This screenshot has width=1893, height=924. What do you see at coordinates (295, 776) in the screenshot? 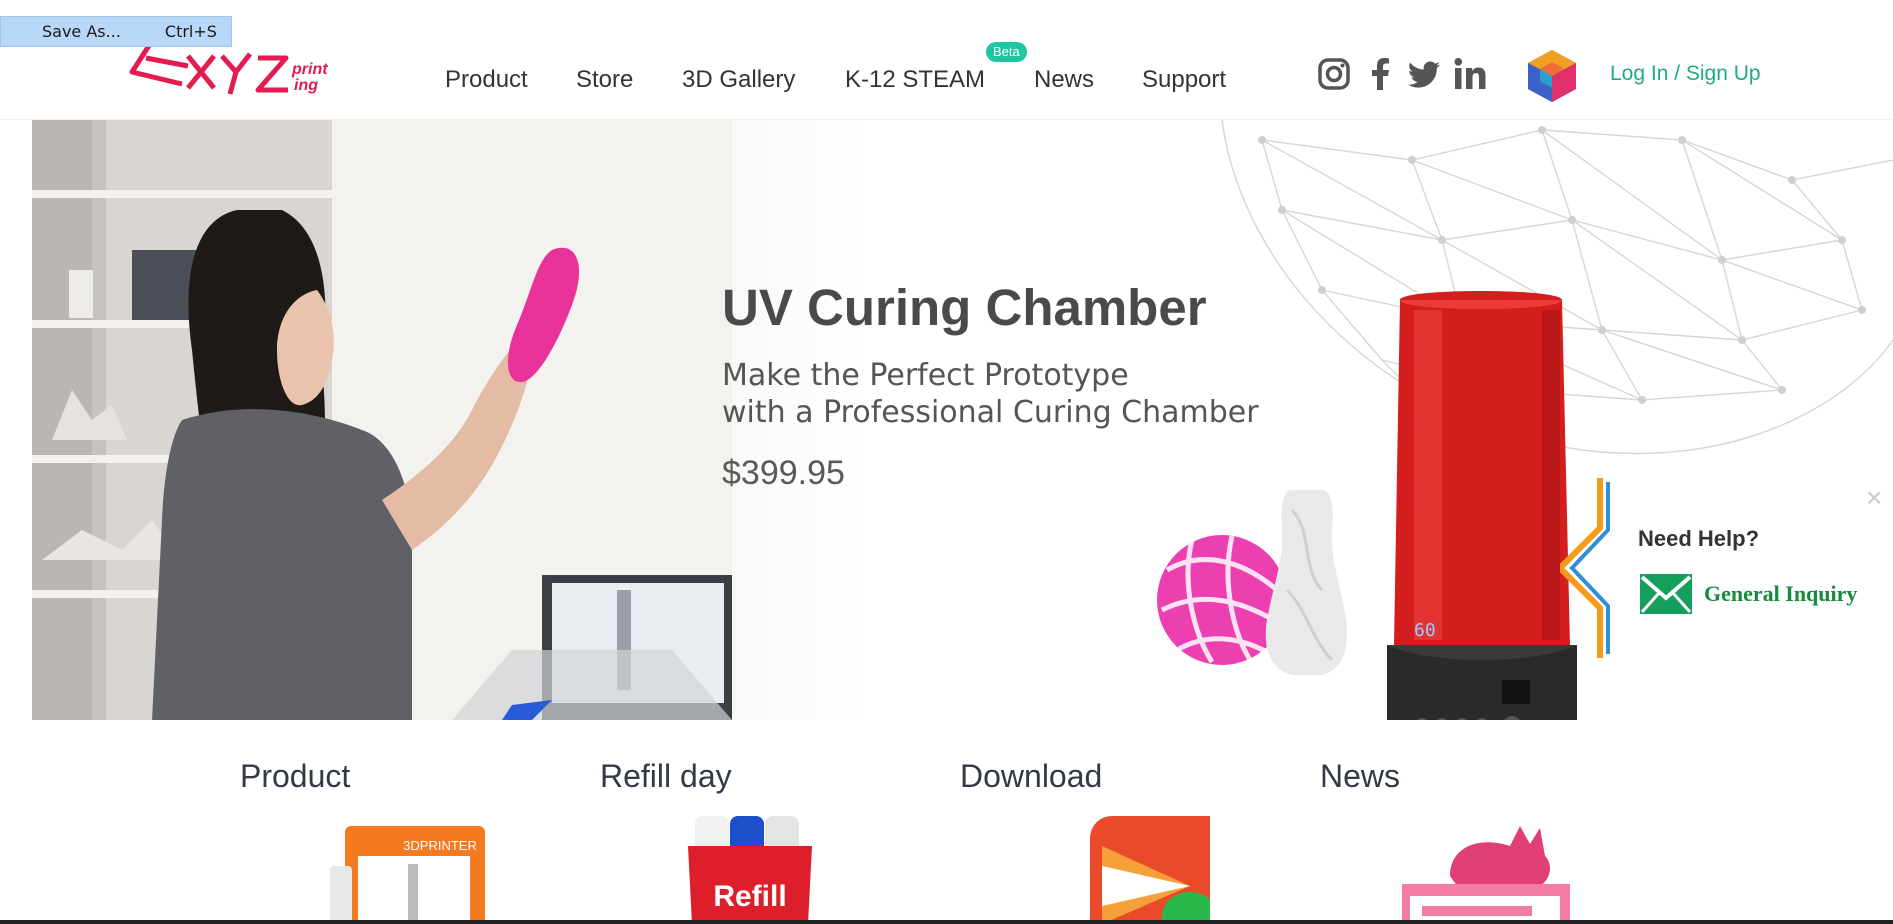
I see `section-title-product: Product` at bounding box center [295, 776].